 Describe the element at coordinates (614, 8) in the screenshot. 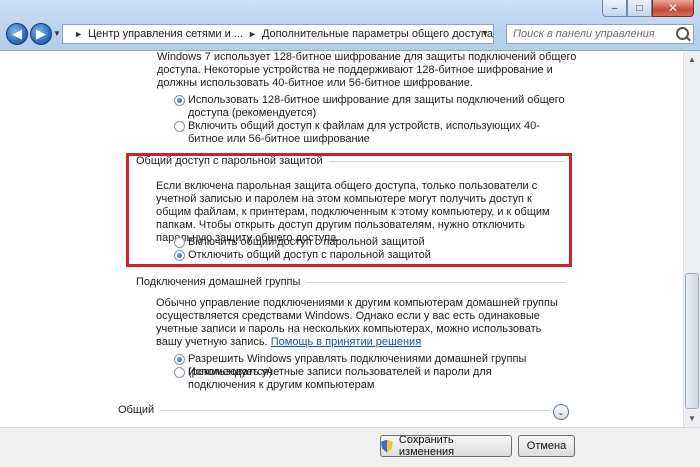

I see `minimize-button: –` at that location.